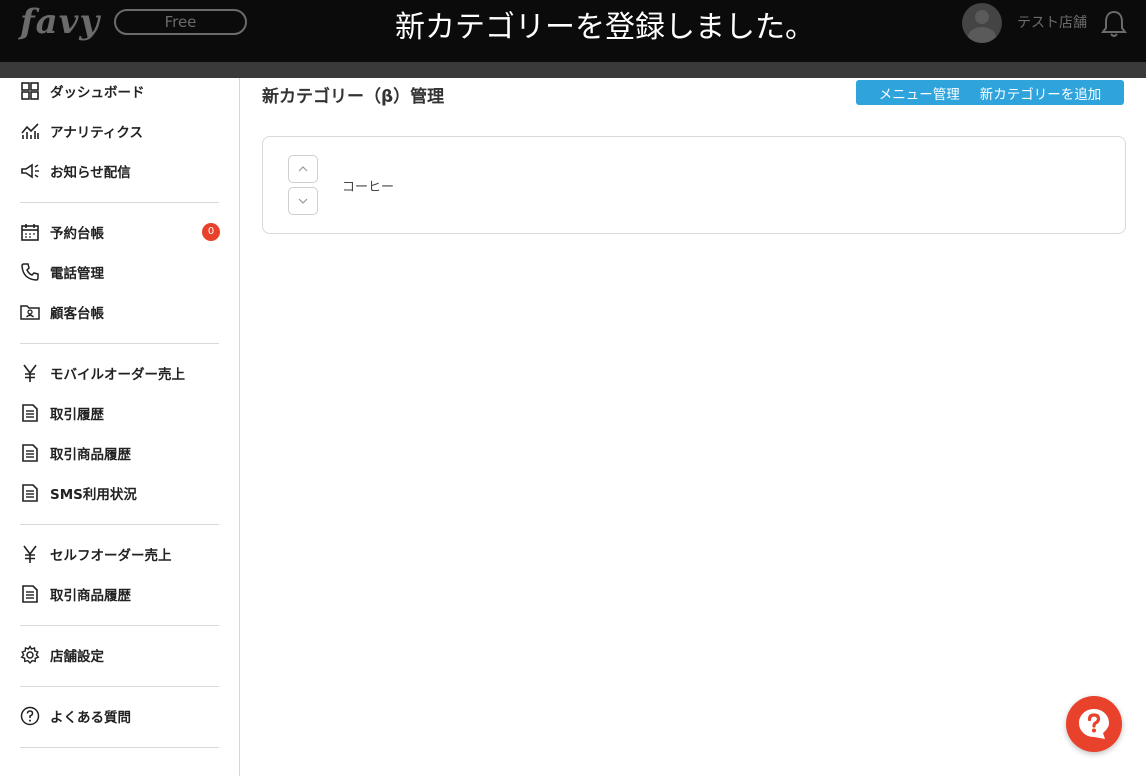 The image size is (1146, 776). What do you see at coordinates (77, 657) in the screenshot?
I see `sidebar-item-label: 店舗設定` at bounding box center [77, 657].